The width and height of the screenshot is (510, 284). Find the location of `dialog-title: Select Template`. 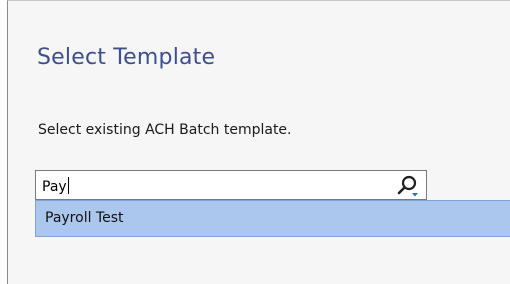

dialog-title: Select Template is located at coordinates (126, 57).